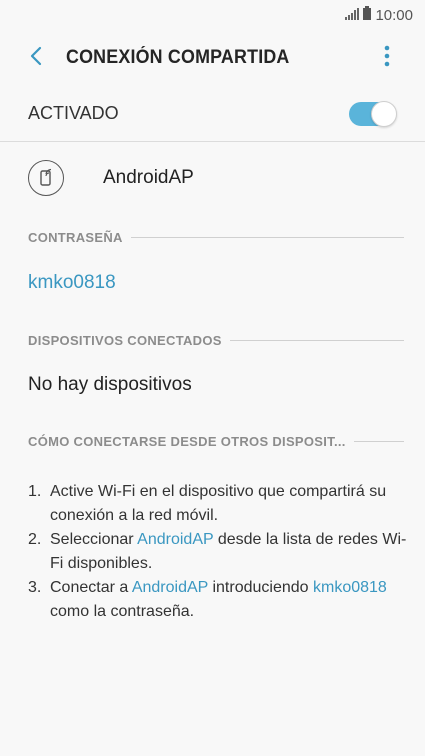 This screenshot has height=756, width=425. What do you see at coordinates (110, 384) in the screenshot?
I see `no-devices-text: No hay dispositivos` at bounding box center [110, 384].